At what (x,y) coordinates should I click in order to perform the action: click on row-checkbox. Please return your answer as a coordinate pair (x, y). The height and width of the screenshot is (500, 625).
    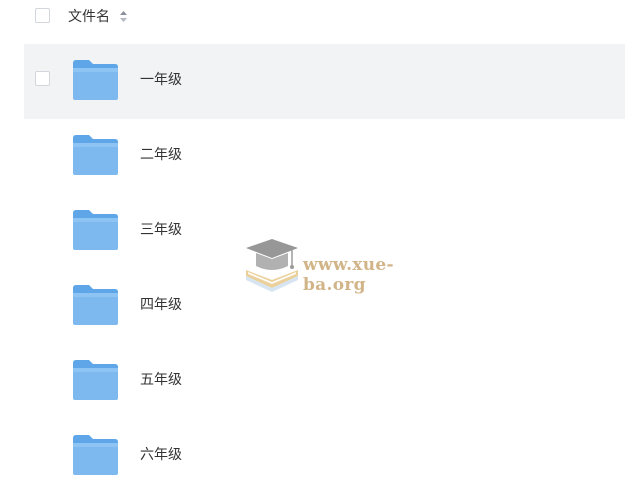
    Looking at the image, I should click on (42, 78).